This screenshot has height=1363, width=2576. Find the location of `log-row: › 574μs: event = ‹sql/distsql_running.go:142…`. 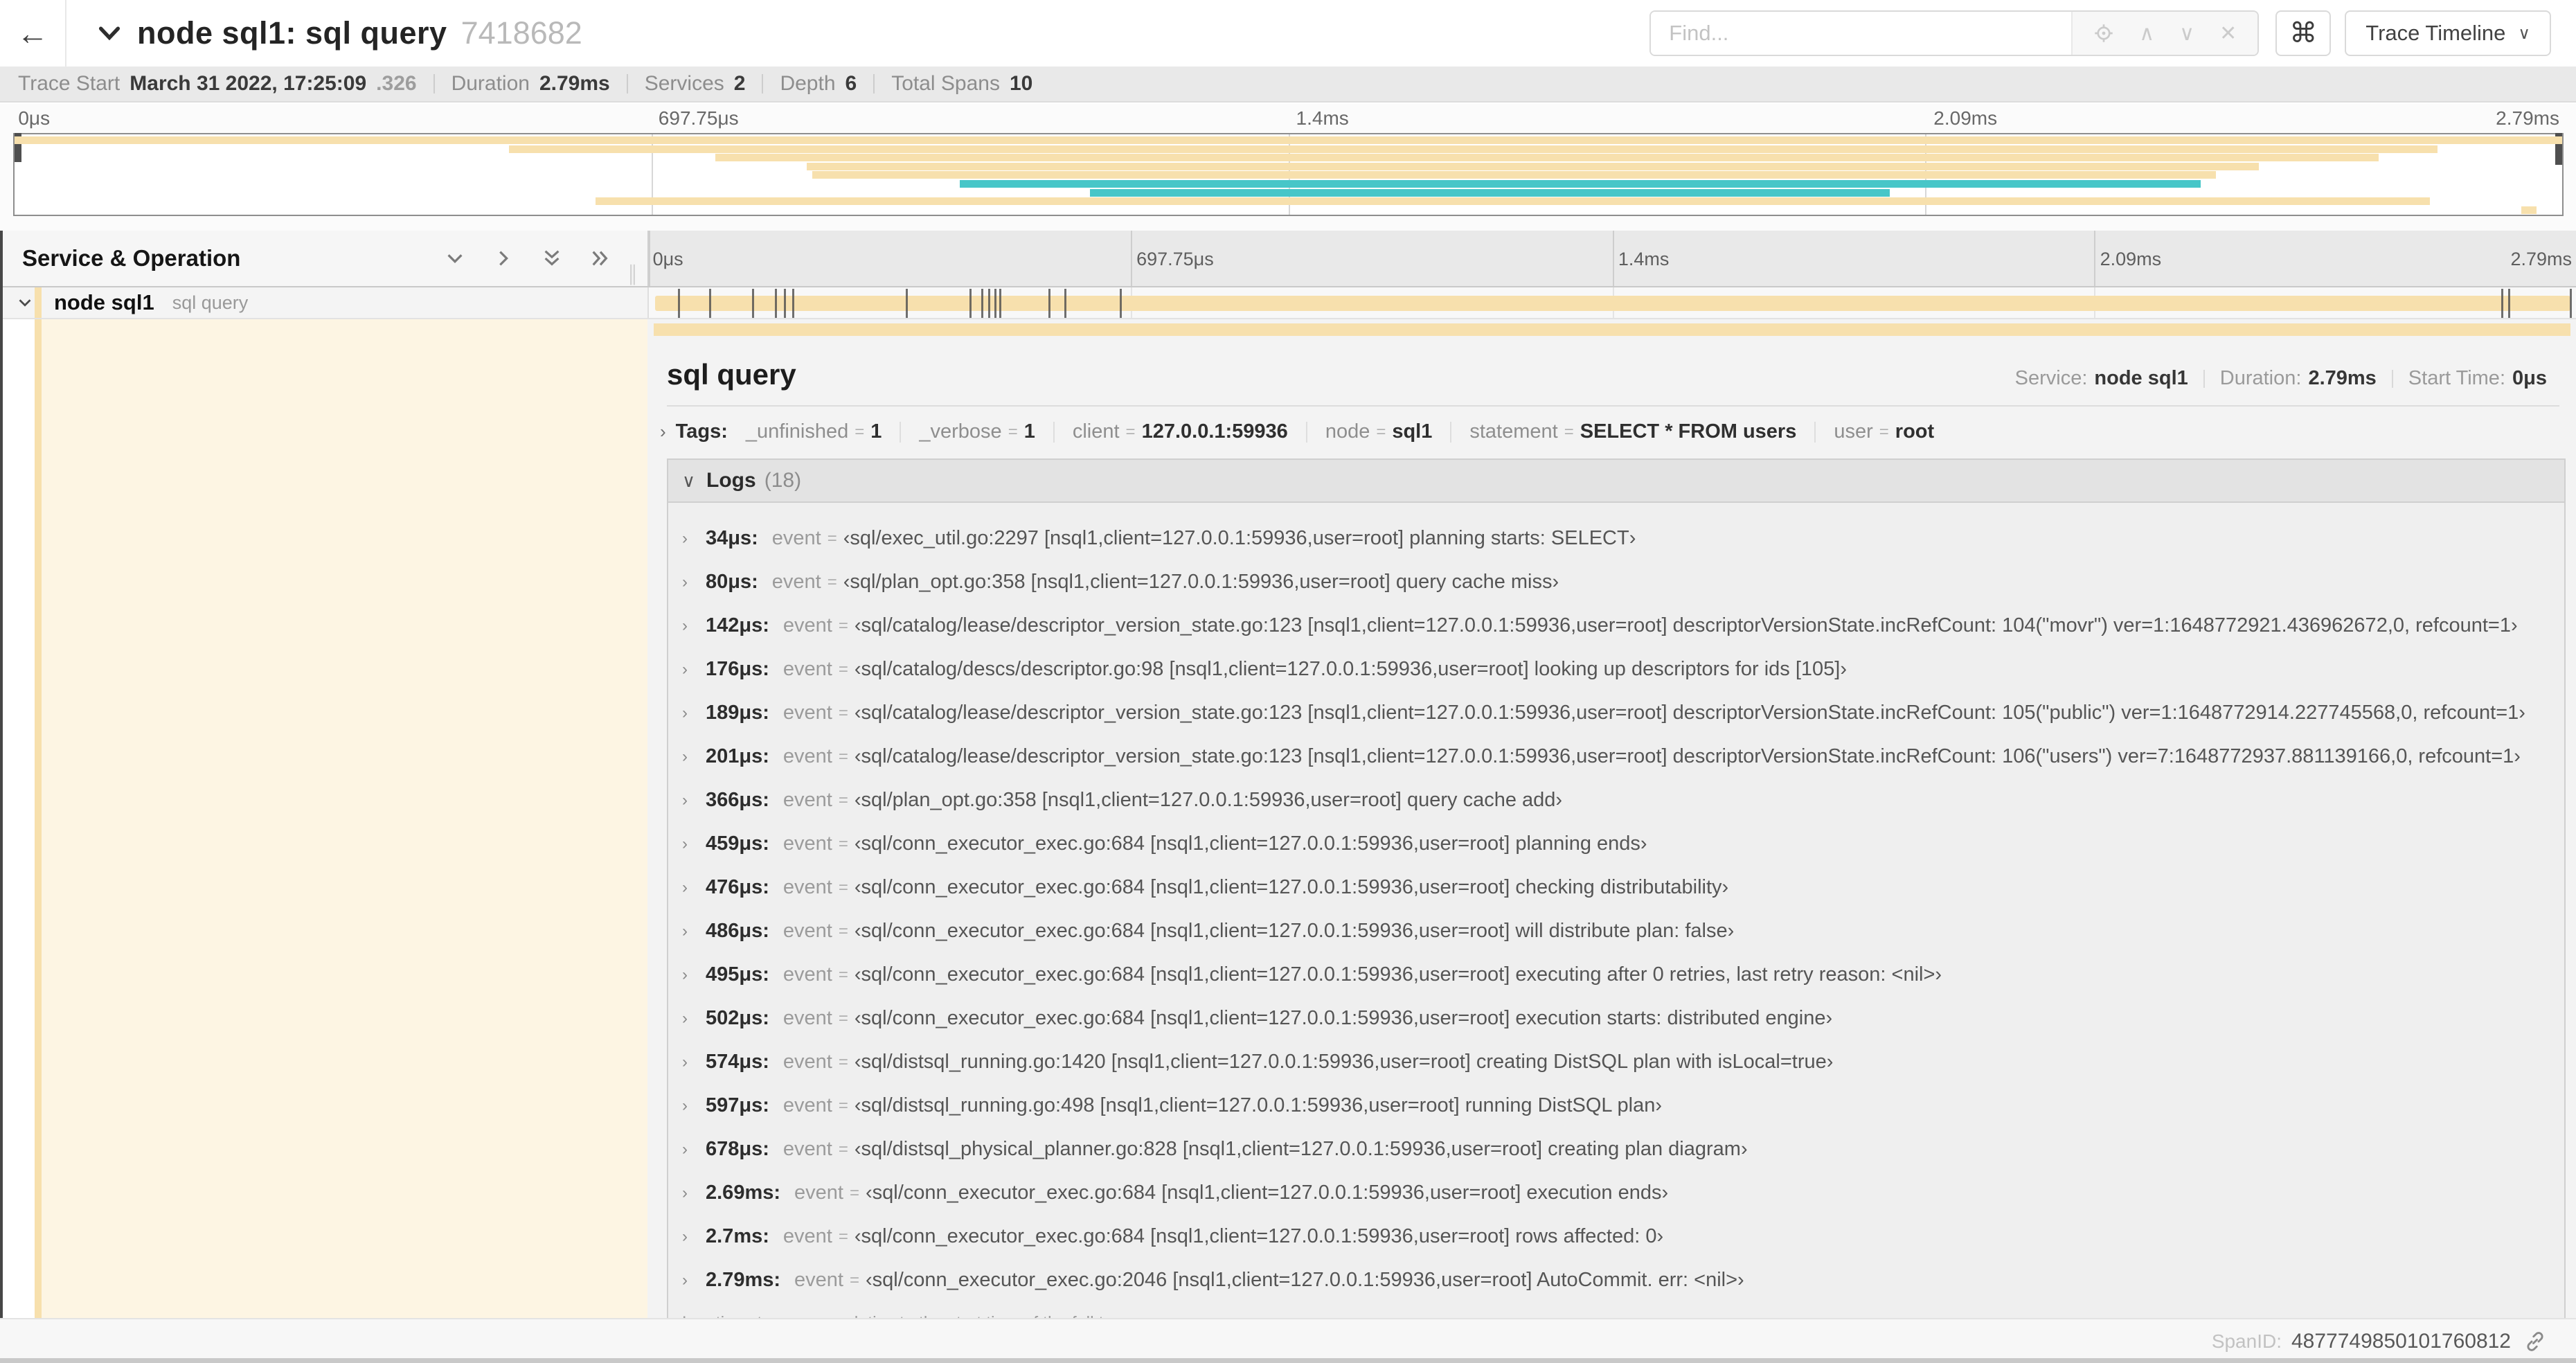

log-row: › 574μs: event = ‹sql/distsql_running.go:142… is located at coordinates (1623, 1062).